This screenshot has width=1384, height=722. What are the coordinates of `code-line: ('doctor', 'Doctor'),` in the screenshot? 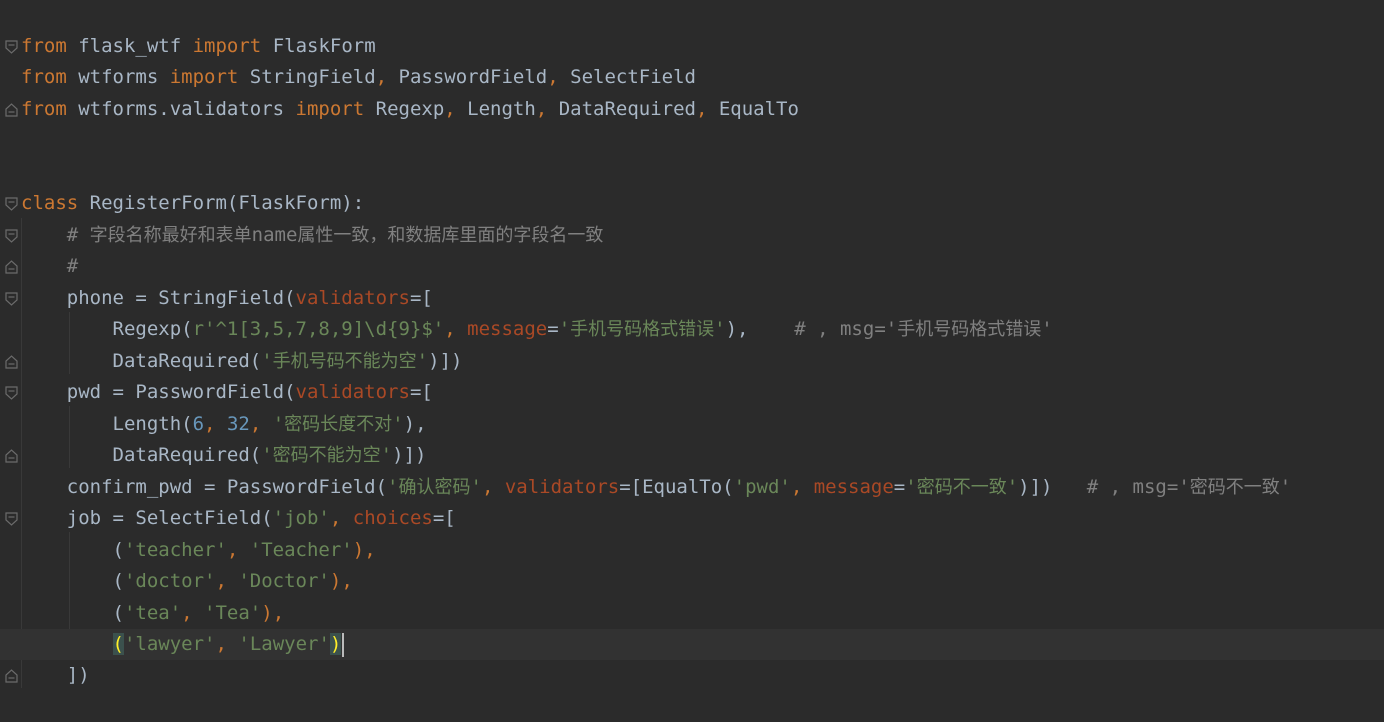 It's located at (692, 581).